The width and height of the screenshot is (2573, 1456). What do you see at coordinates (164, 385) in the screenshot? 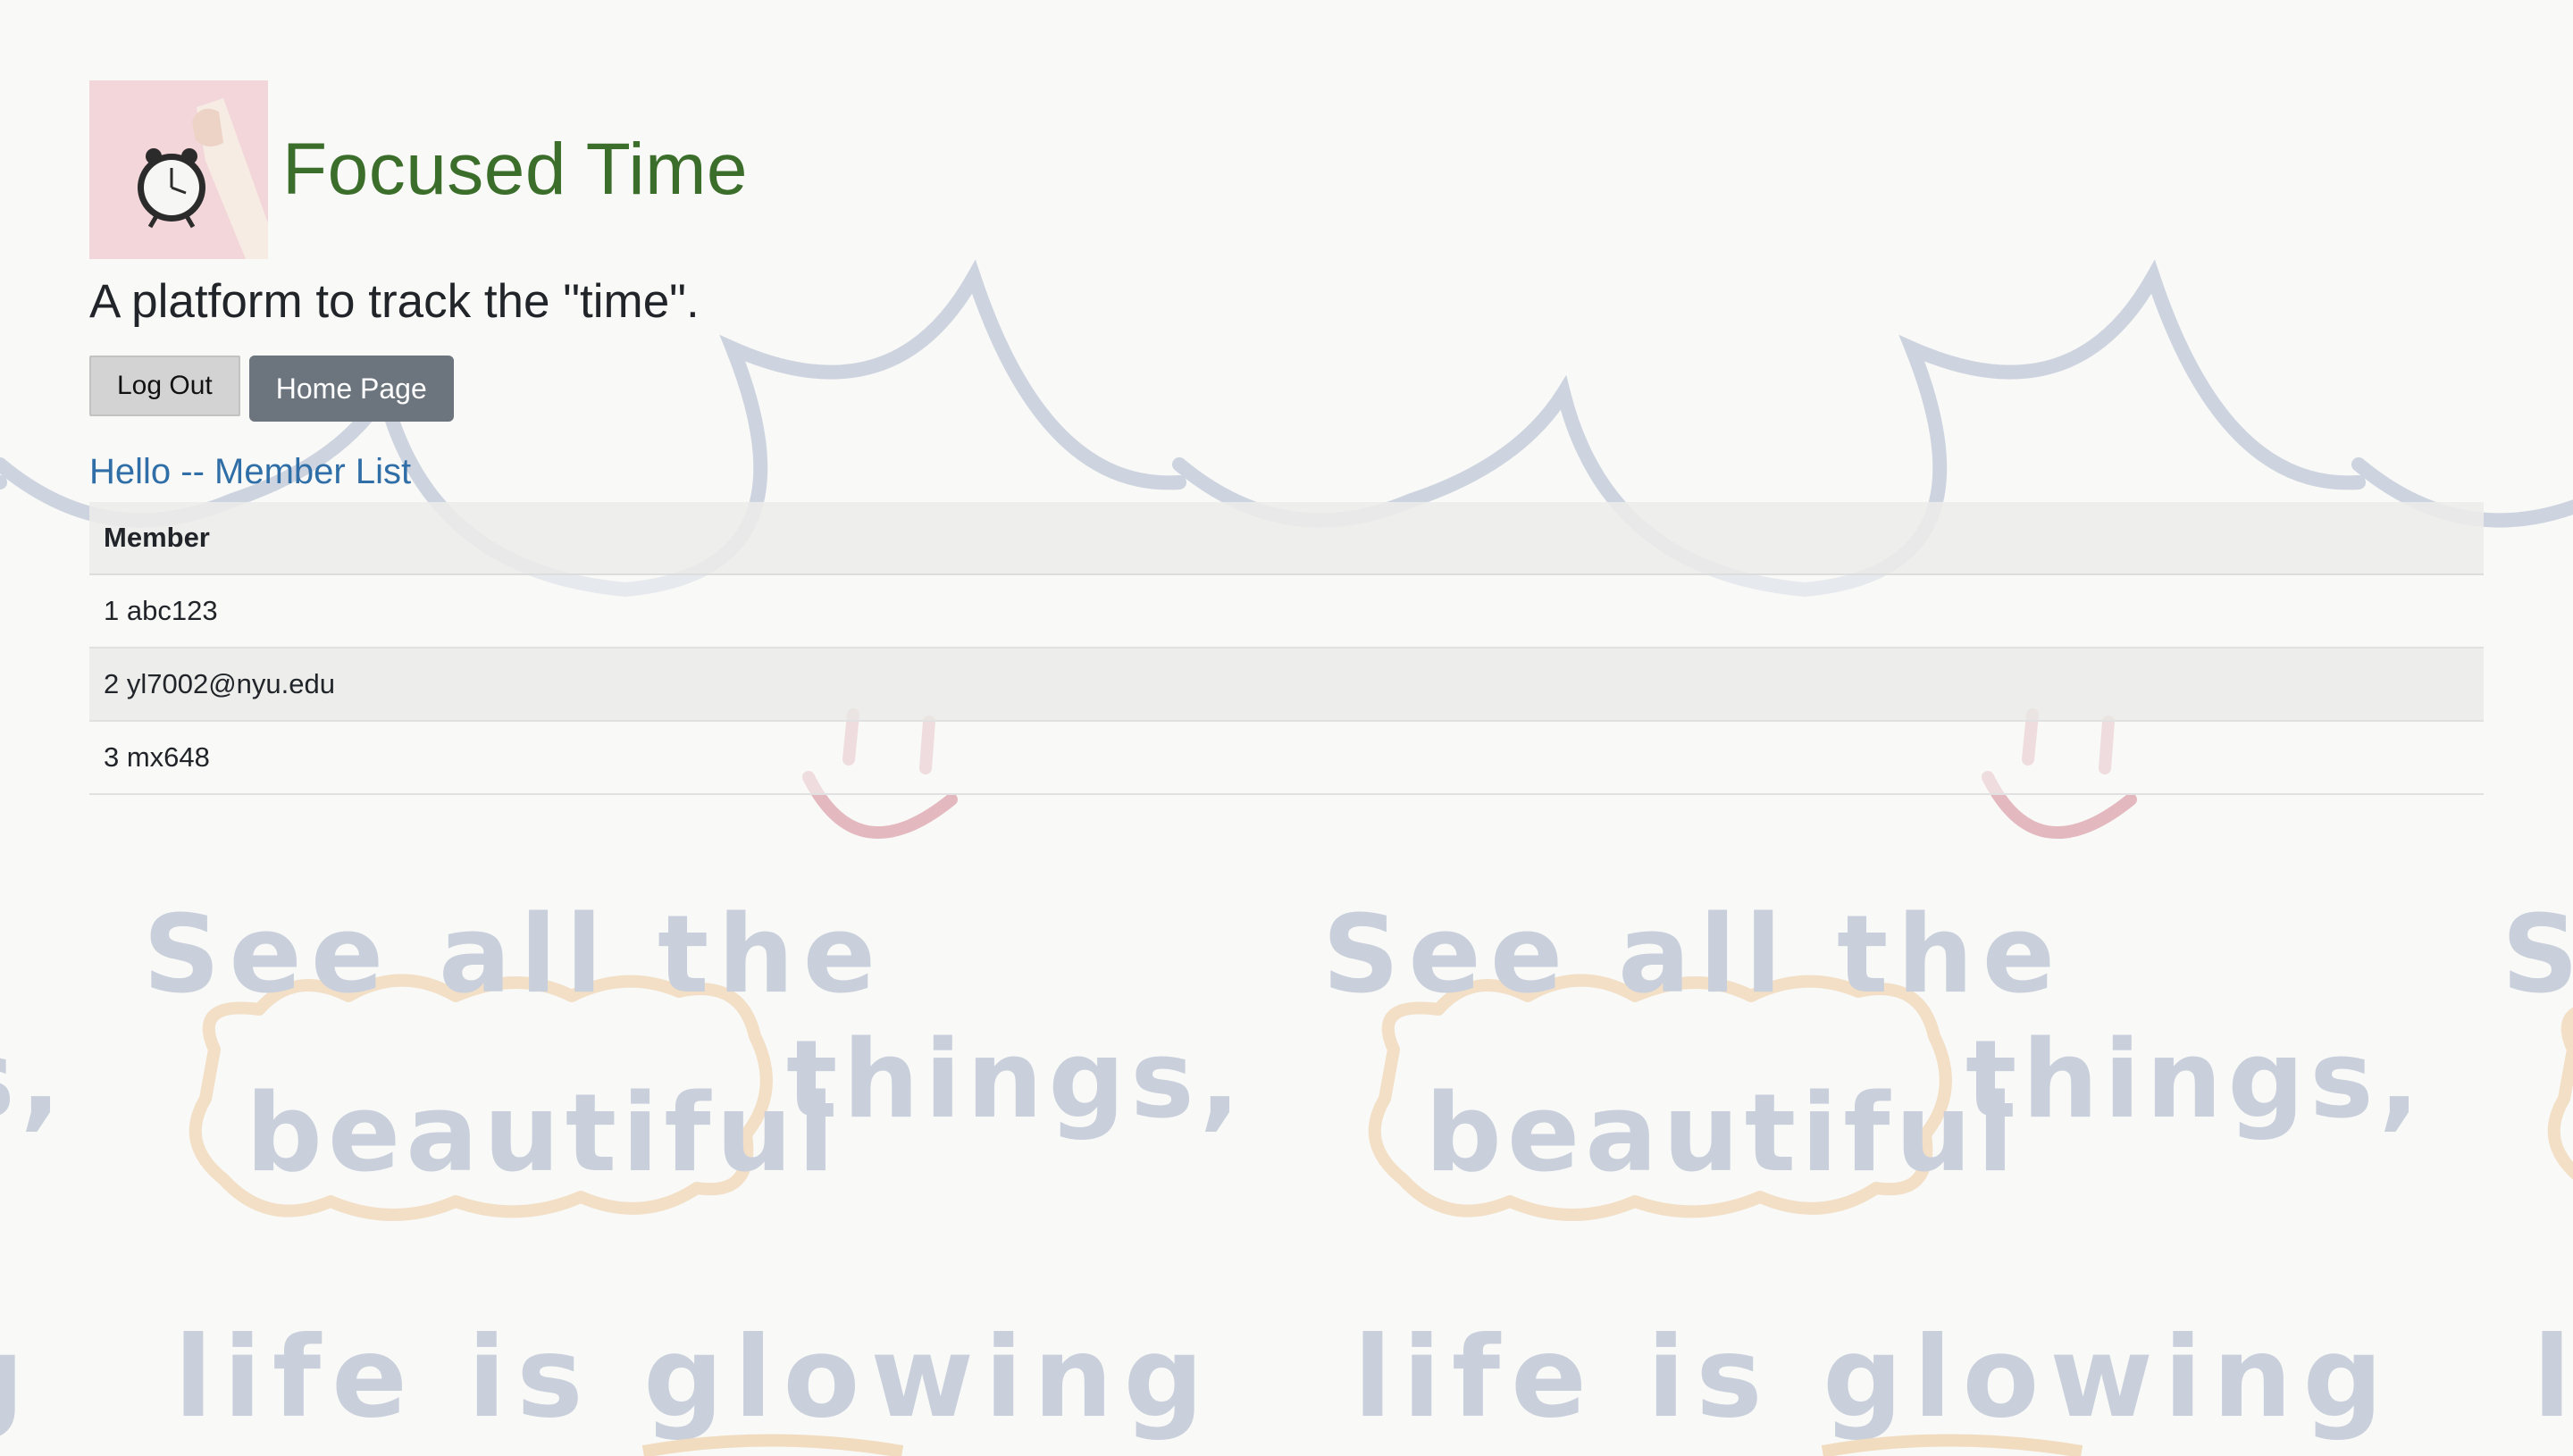
I see `logout-button: Log Out` at bounding box center [164, 385].